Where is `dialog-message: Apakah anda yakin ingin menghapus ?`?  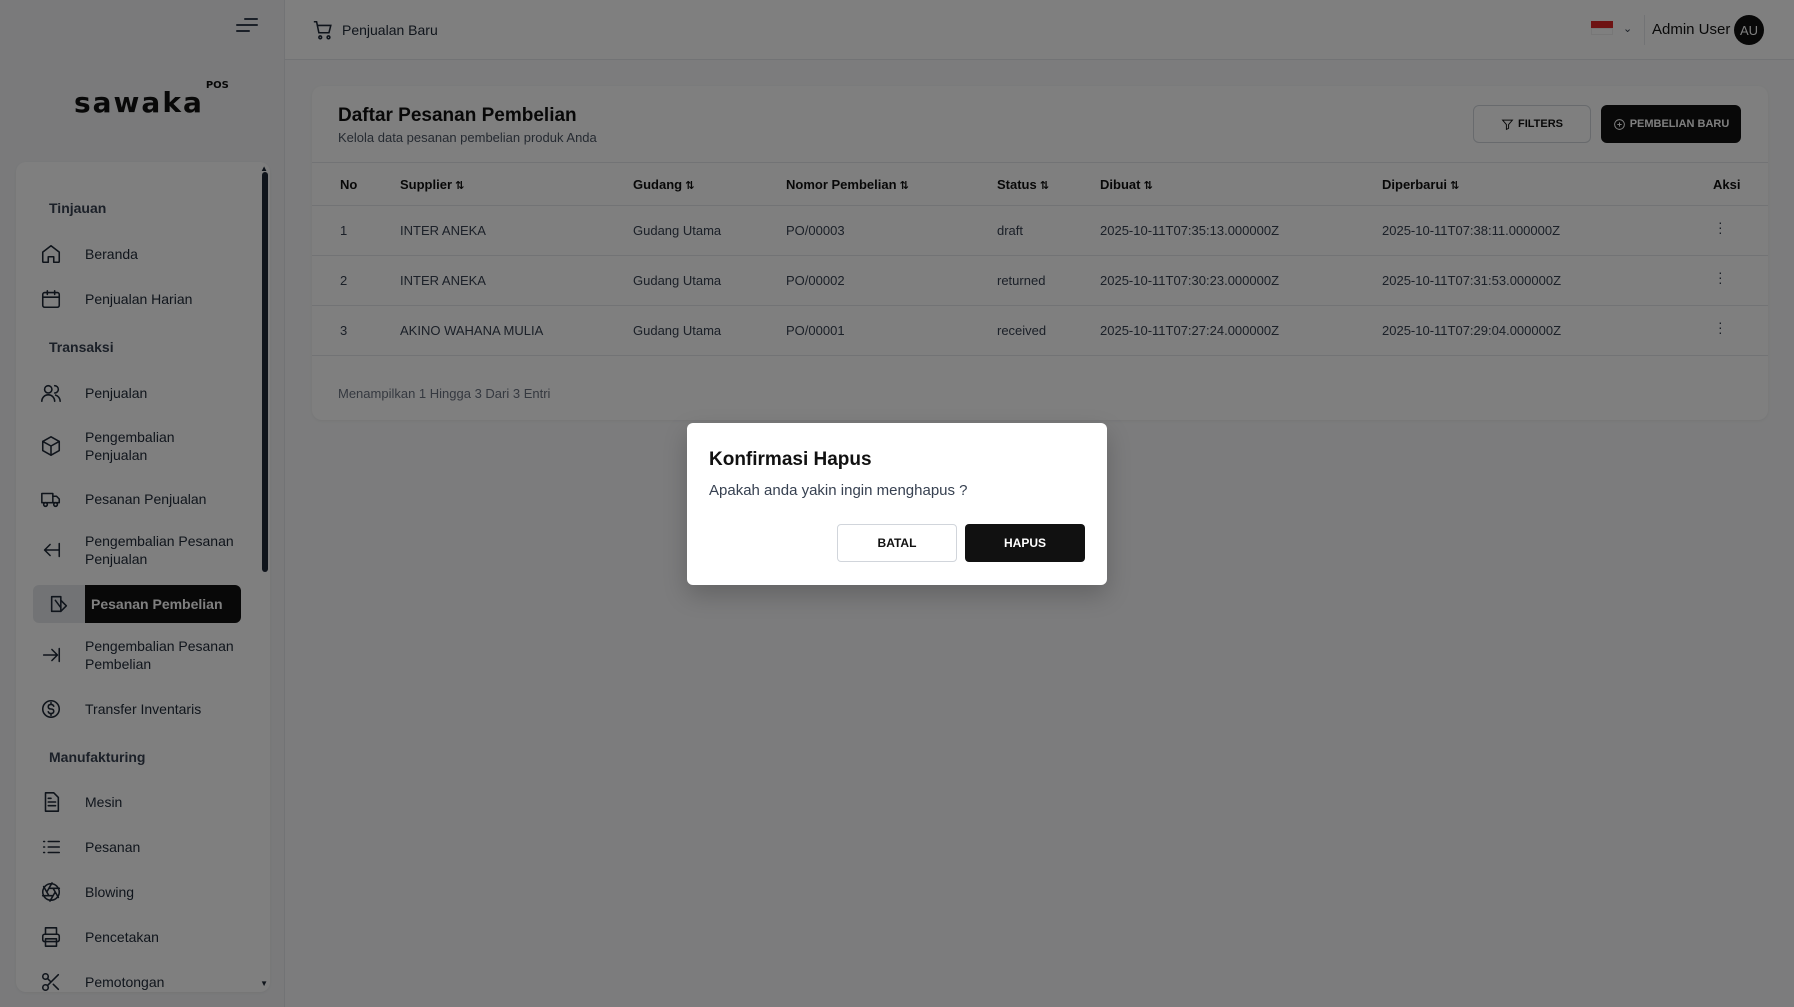 dialog-message: Apakah anda yakin ingin menghapus ? is located at coordinates (838, 490).